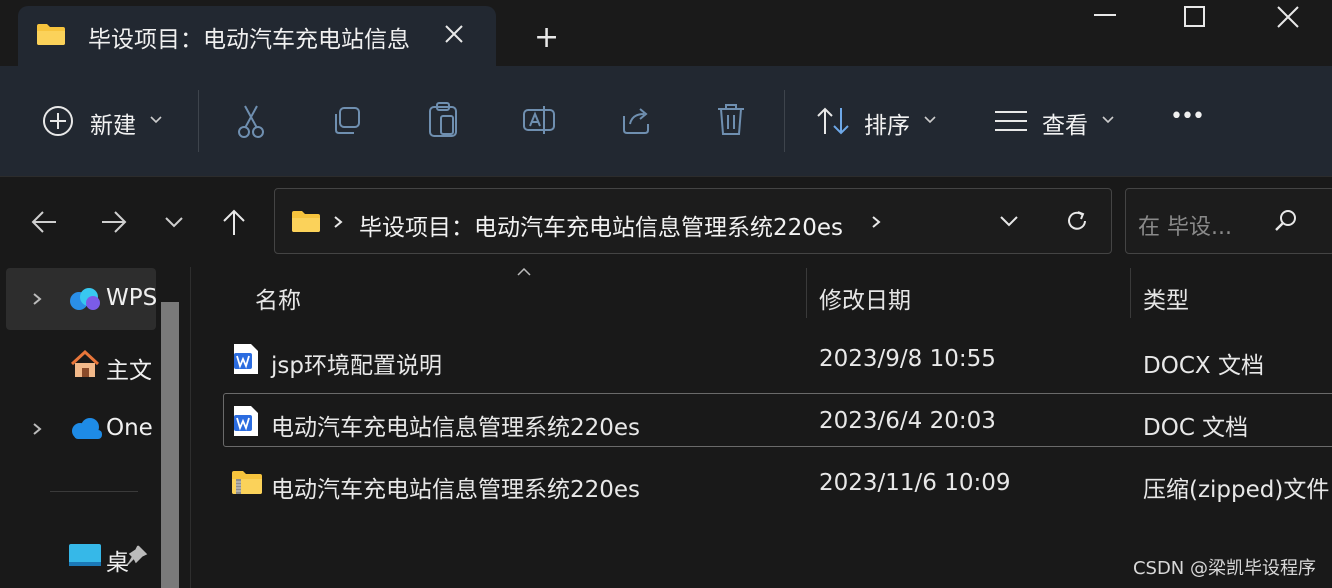 The width and height of the screenshot is (1332, 588). I want to click on close-window-icon, so click(1288, 17).